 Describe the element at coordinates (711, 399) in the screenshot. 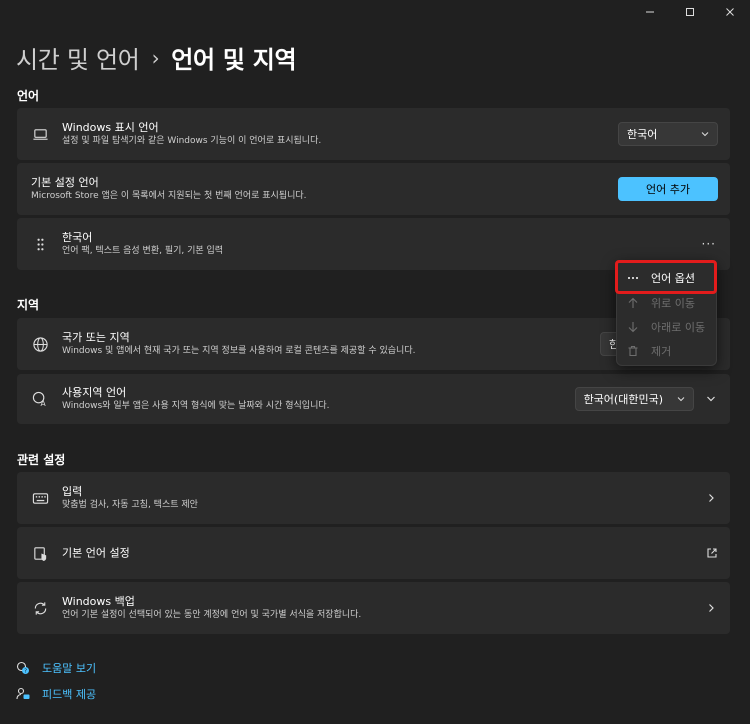

I see `expand-chevron-icon` at that location.